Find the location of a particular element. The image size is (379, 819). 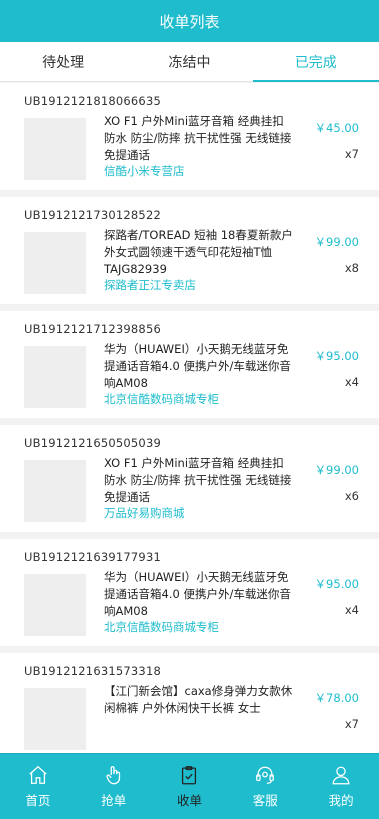

shop-name: 信酷小米专营店 is located at coordinates (144, 171).